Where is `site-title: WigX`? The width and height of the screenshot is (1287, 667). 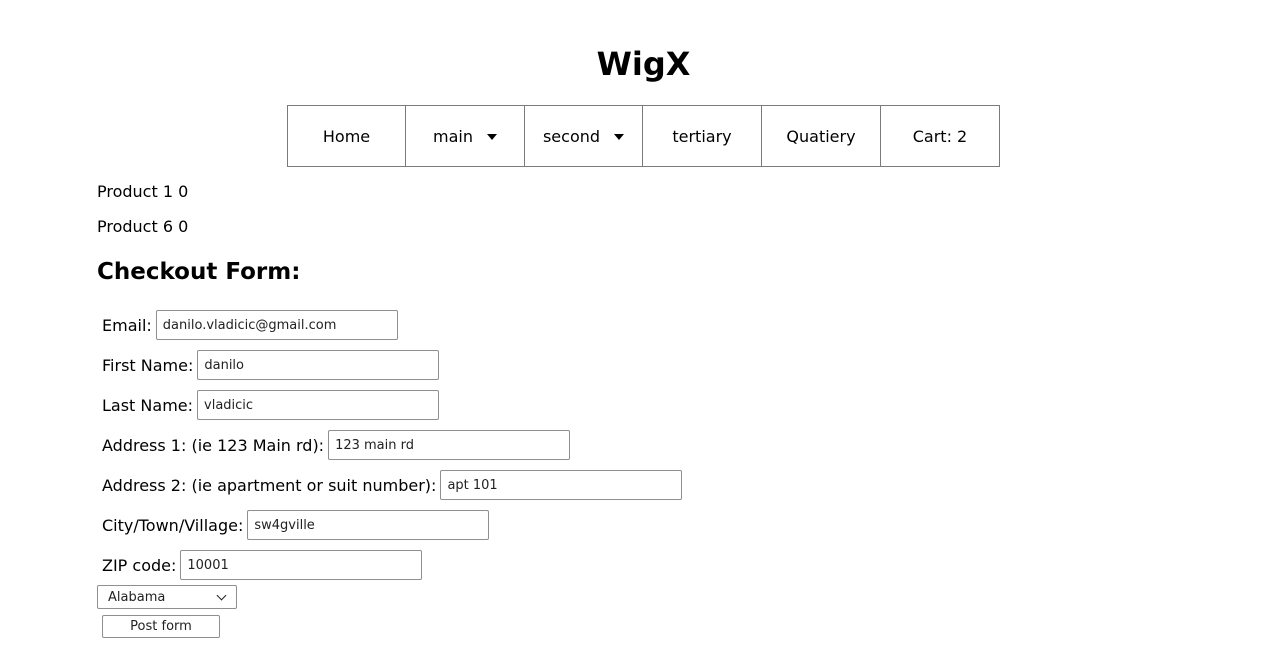
site-title: WigX is located at coordinates (643, 64).